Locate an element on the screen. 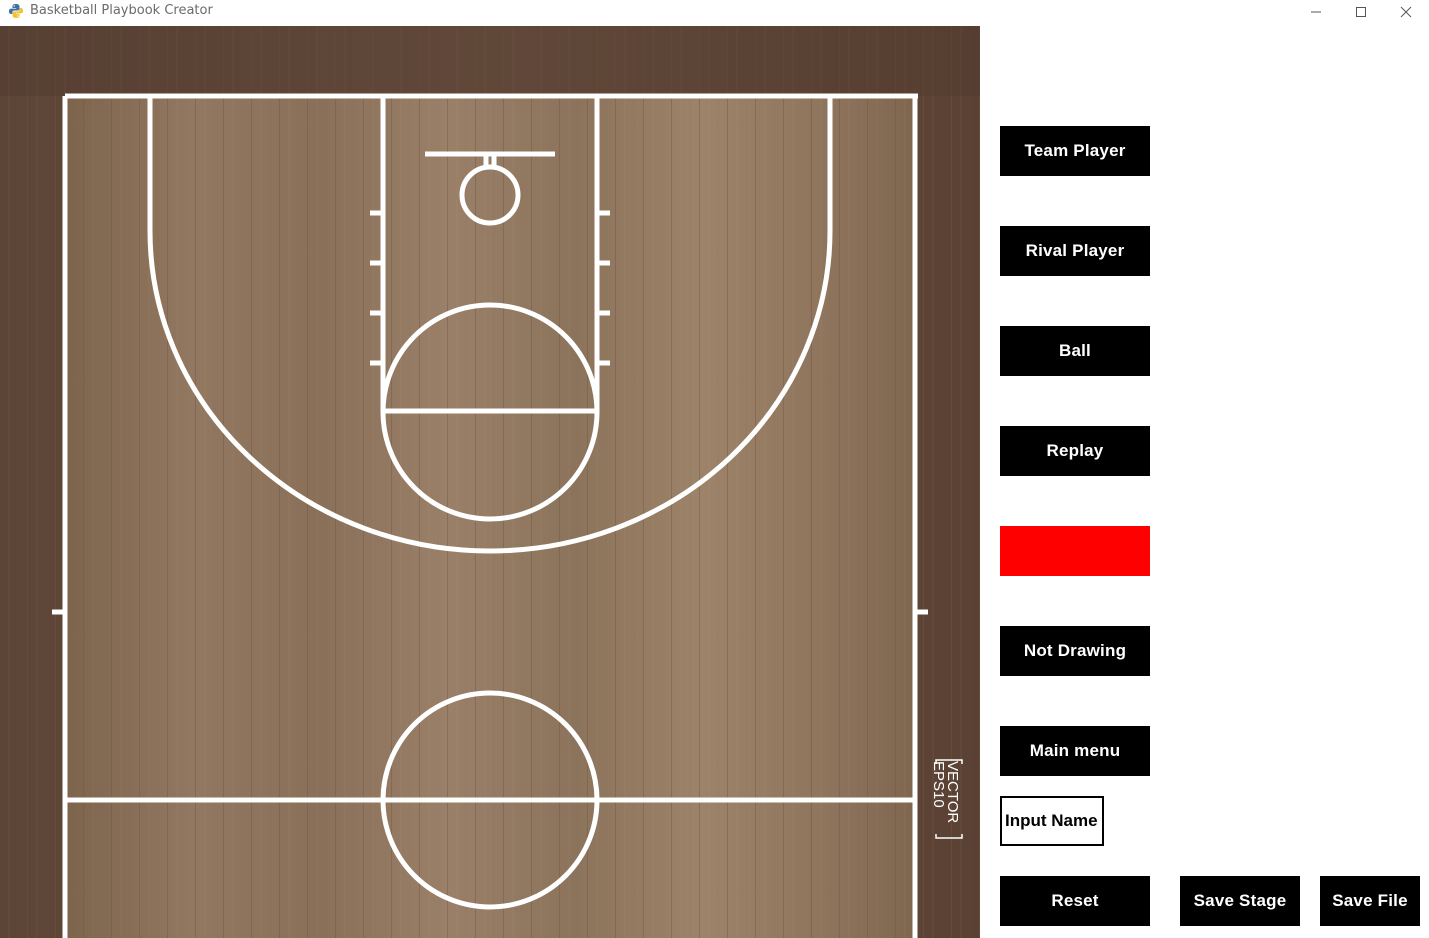 The height and width of the screenshot is (938, 1429). reset-button: Reset is located at coordinates (1075, 901).